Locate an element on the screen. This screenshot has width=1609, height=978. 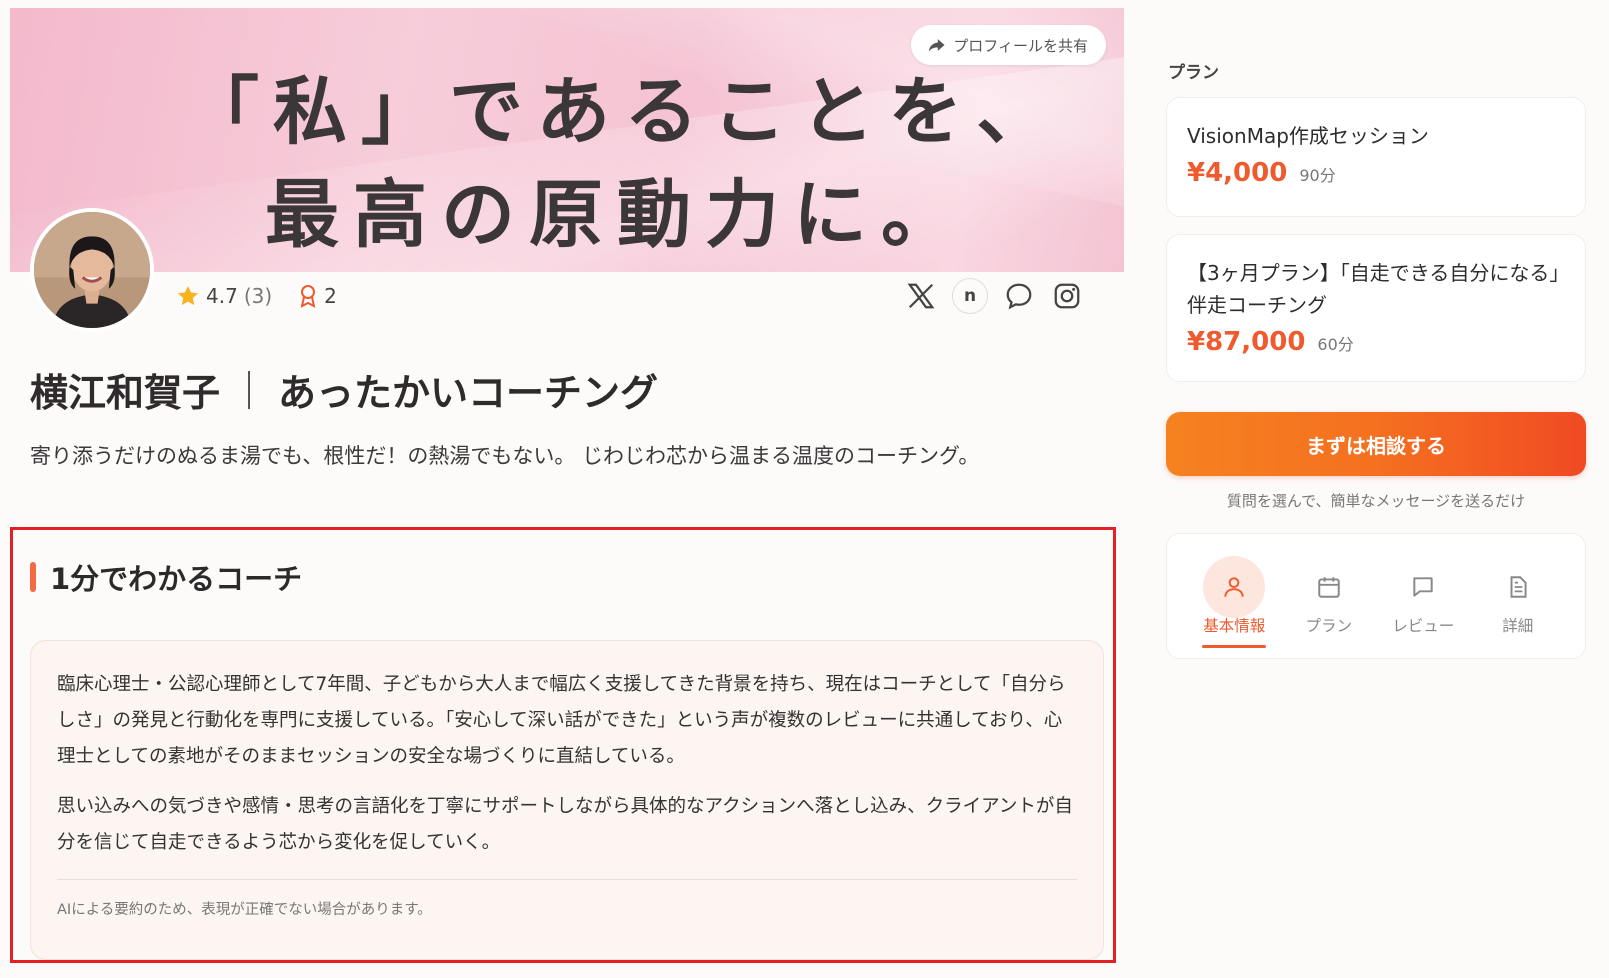
calendar-icon is located at coordinates (1329, 587).